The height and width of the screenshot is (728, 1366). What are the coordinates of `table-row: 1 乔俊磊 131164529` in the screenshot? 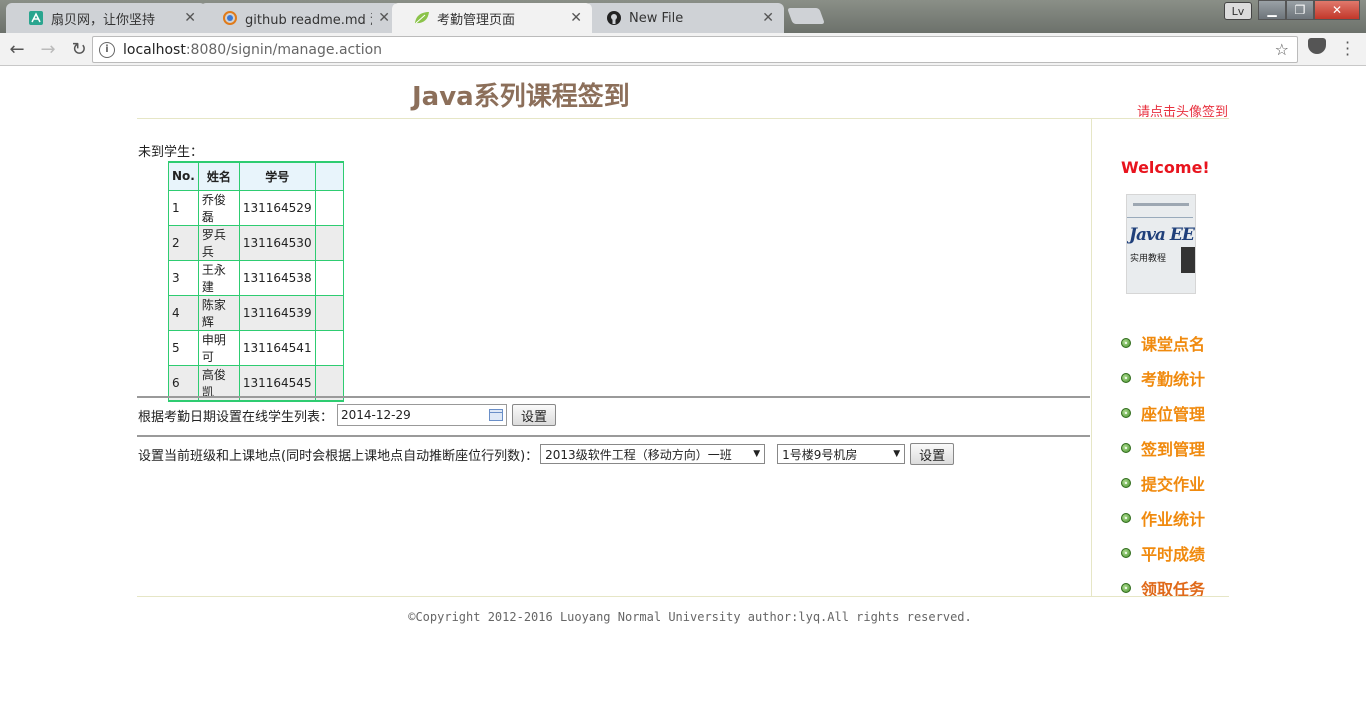 It's located at (256, 207).